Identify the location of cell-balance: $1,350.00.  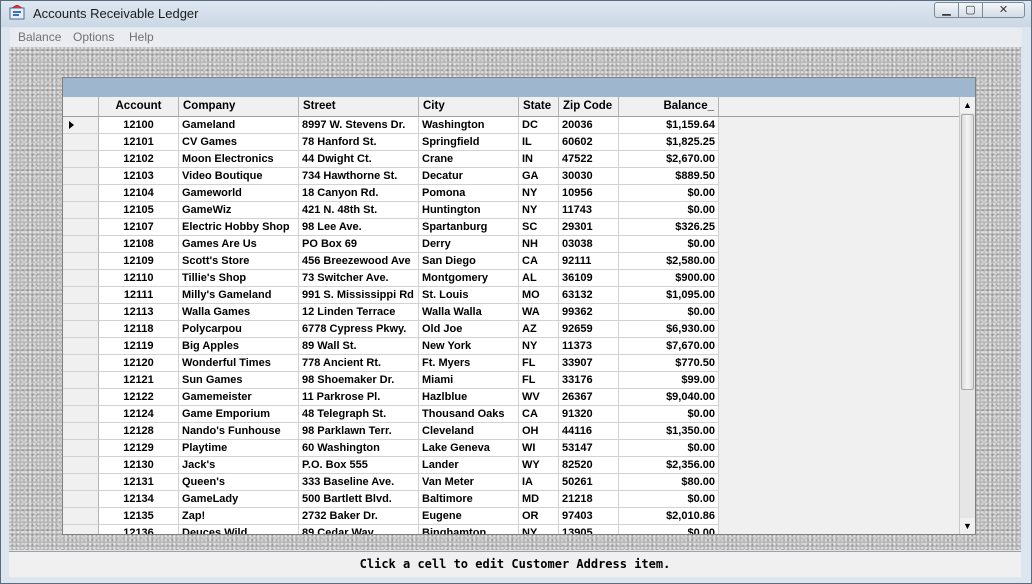
(669, 431).